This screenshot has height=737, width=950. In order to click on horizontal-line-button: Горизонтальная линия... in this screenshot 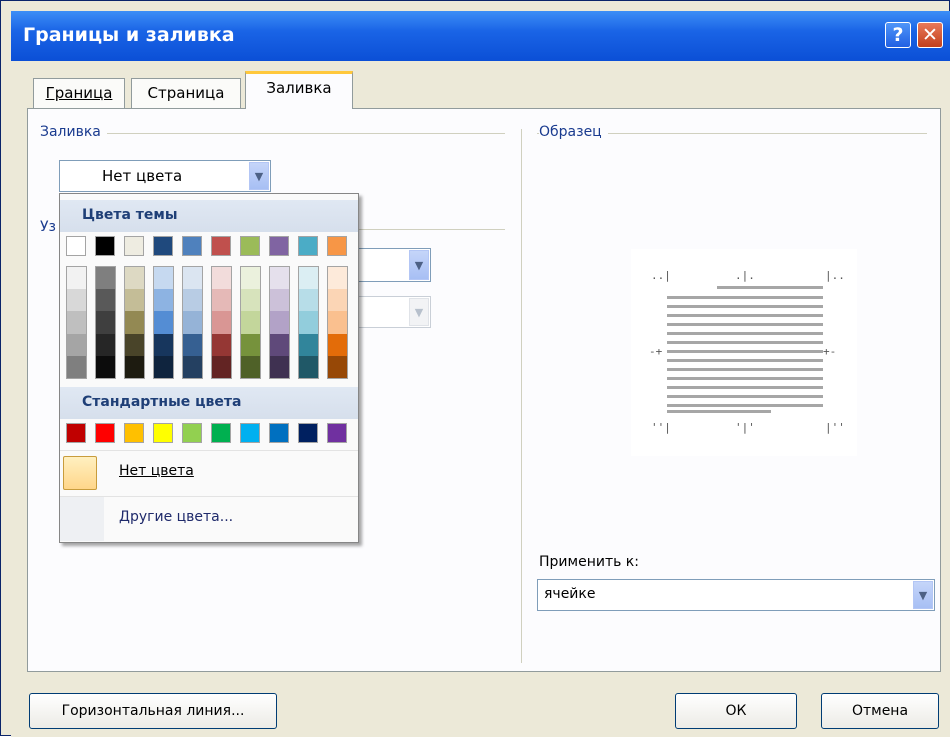, I will do `click(153, 711)`.